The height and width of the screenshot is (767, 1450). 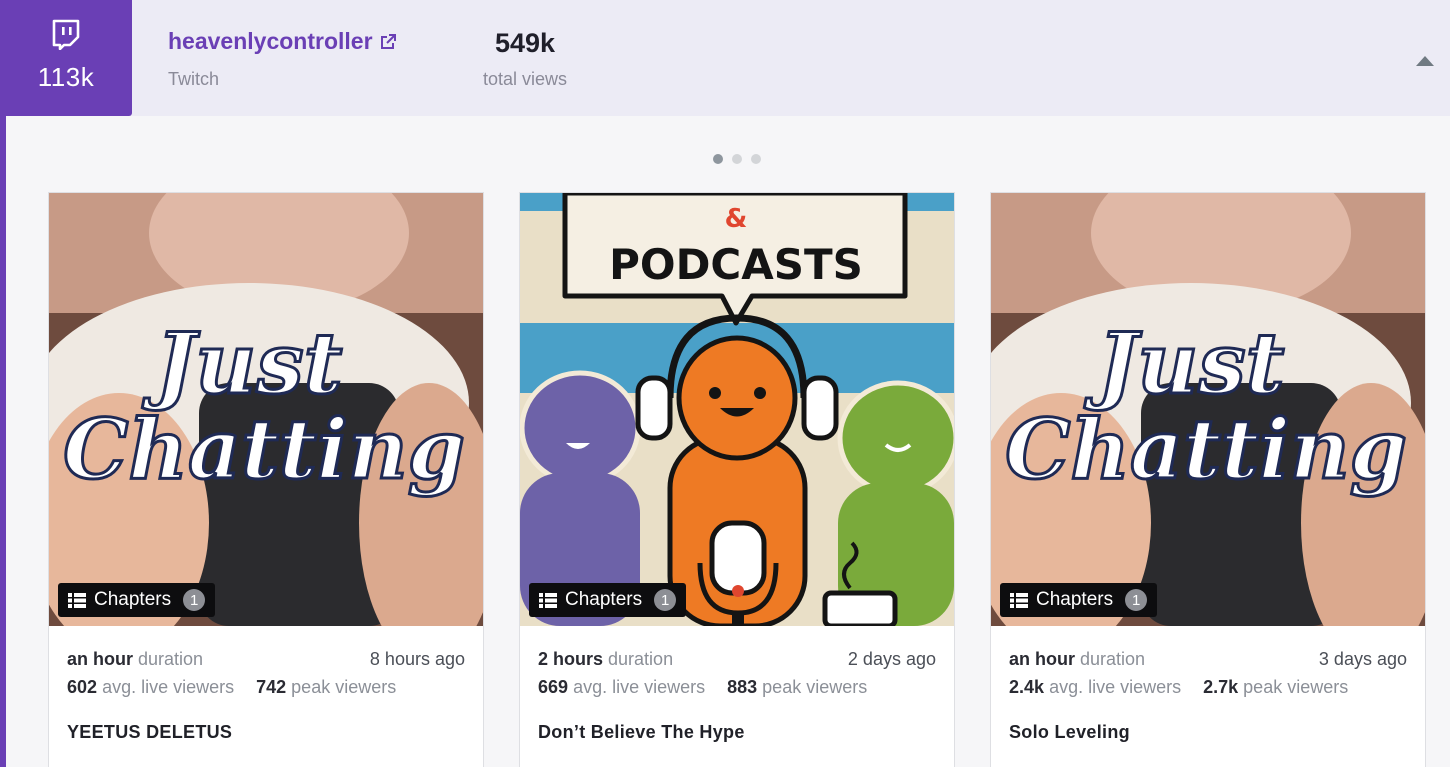 I want to click on platform-label: Twitch, so click(x=194, y=79).